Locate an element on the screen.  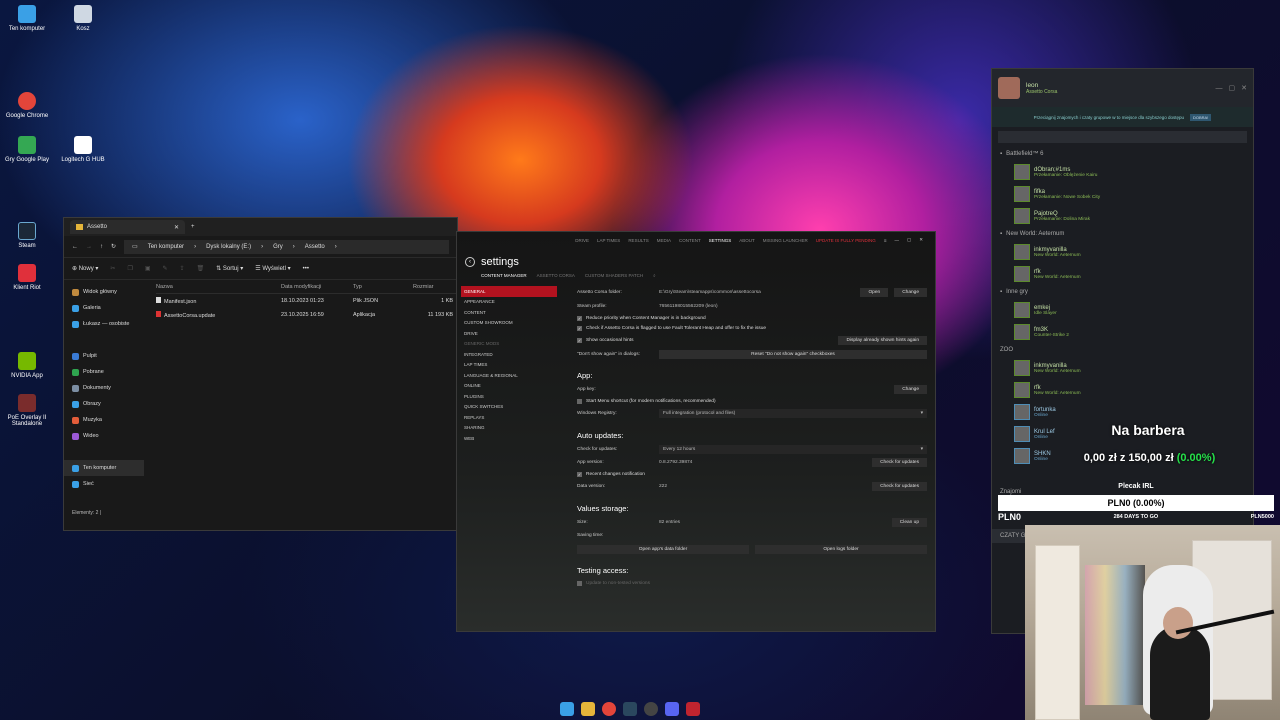
nav-custom-showroom: CUSTOM SHOWROOM is located at coordinates (509, 323).